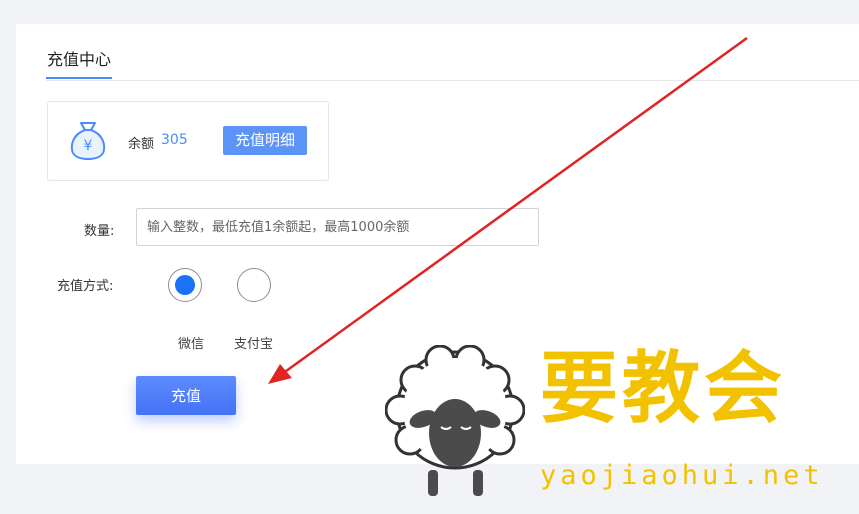 The image size is (859, 514). I want to click on payment-radio-wechat, so click(185, 285).